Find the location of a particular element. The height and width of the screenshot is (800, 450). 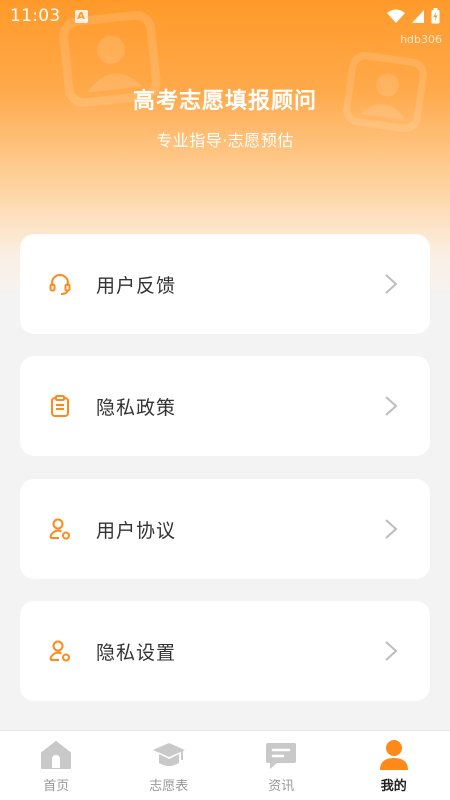

page-subtitle: 专业指导·志愿预估 is located at coordinates (225, 140).